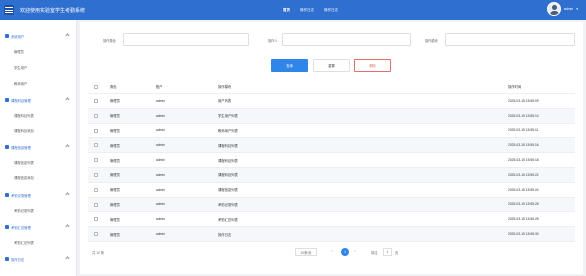  Describe the element at coordinates (38, 36) in the screenshot. I see `sidebar-group-system-users: 系统用户` at that location.